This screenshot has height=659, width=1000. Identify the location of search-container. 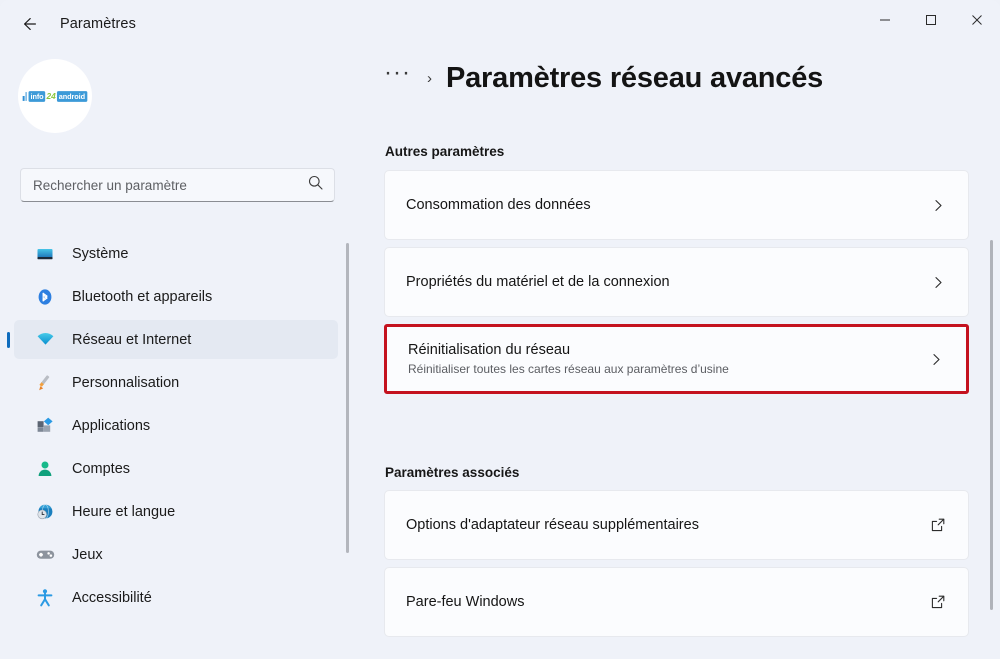
(177, 185).